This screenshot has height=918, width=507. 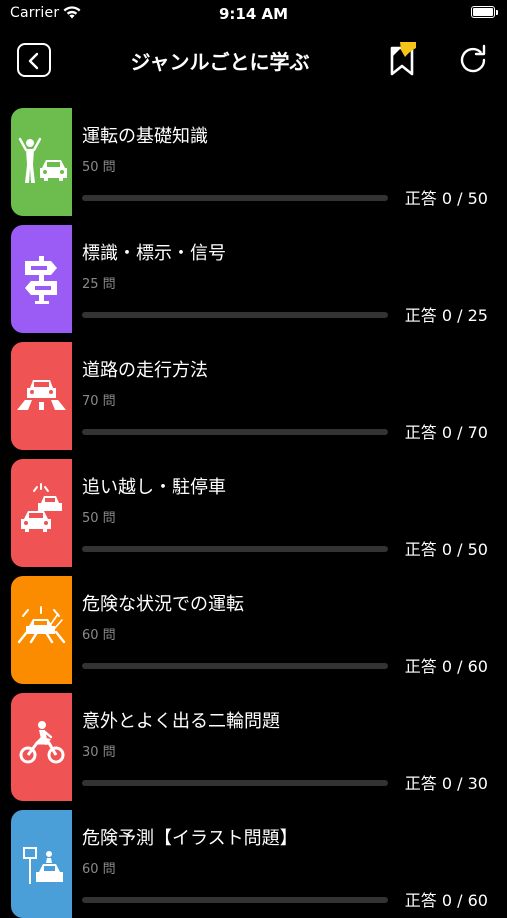 I want to click on correct-score: 正答 0 / 25, so click(x=446, y=315).